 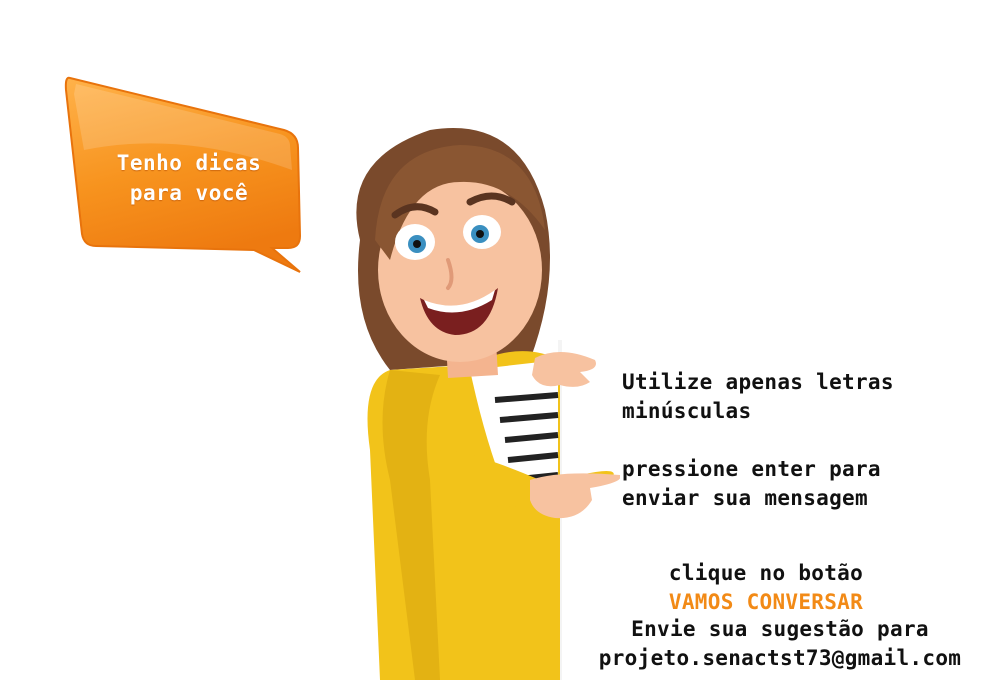 I want to click on tip-lowercase-only: Utilize apenas letras minúsculas, so click(x=758, y=396).